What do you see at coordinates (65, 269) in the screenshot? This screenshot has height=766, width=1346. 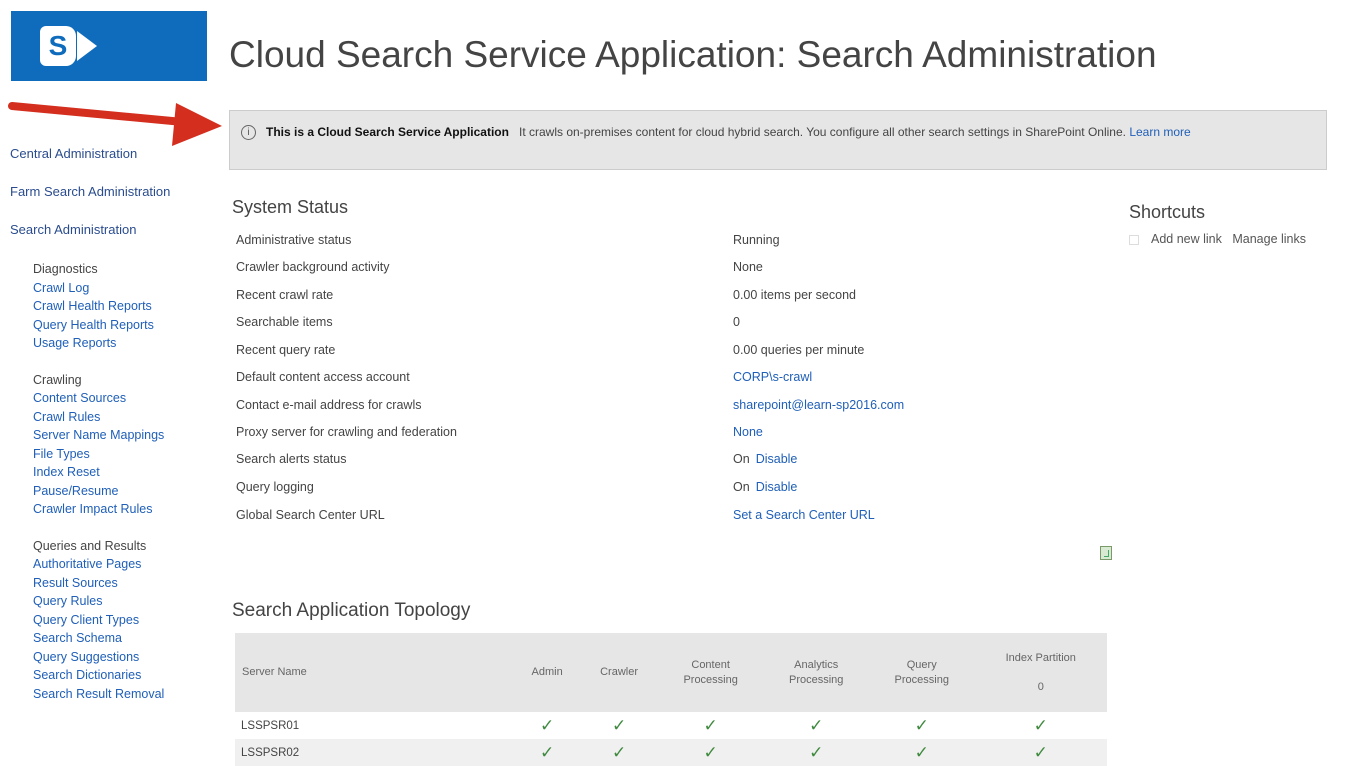 I see `nav-group-title: Diagnostics` at bounding box center [65, 269].